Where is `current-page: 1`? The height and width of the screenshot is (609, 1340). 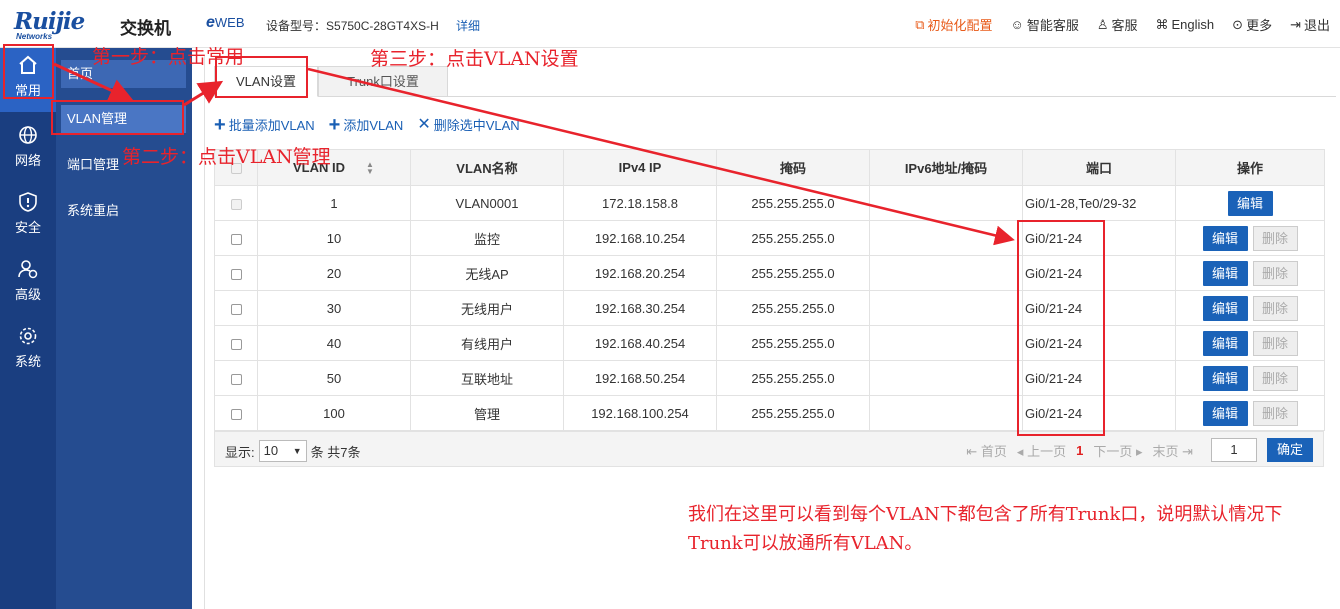
current-page: 1 is located at coordinates (1080, 450).